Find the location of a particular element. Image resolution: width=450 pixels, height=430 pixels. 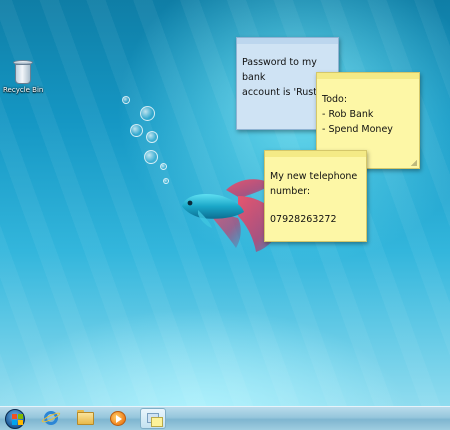

desktop-icon-label: Recycle Bin is located at coordinates (23, 90).